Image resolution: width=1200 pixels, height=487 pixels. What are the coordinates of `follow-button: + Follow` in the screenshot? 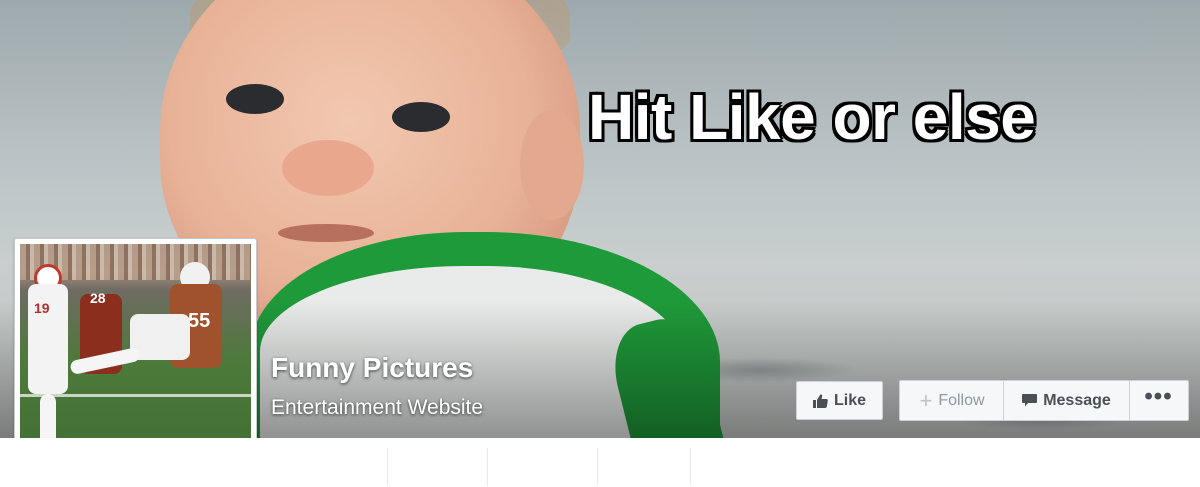 It's located at (952, 400).